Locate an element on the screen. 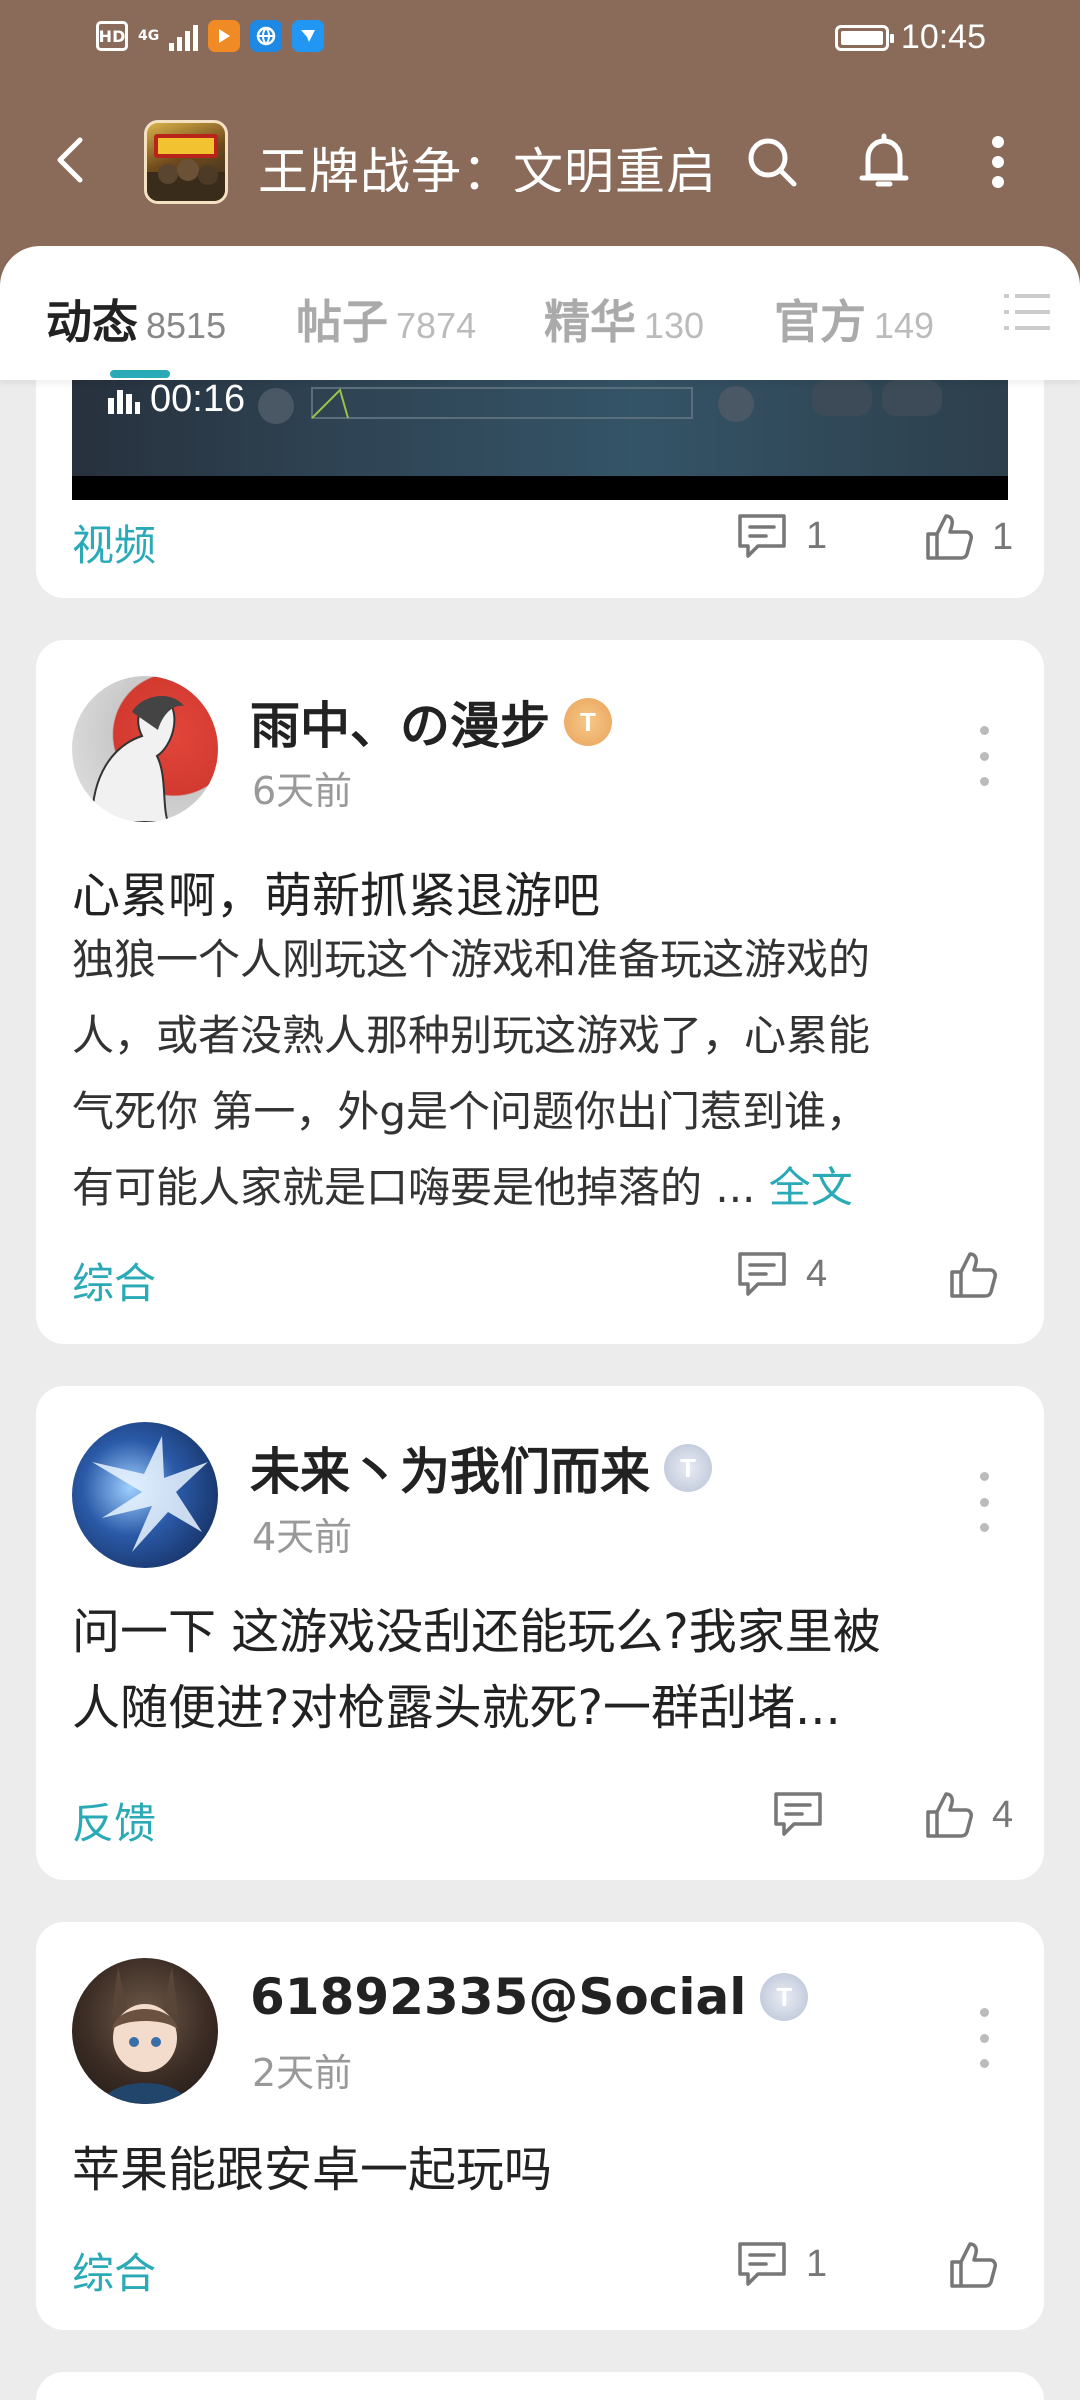 This screenshot has width=1080, height=2400. bell-icon is located at coordinates (884, 160).